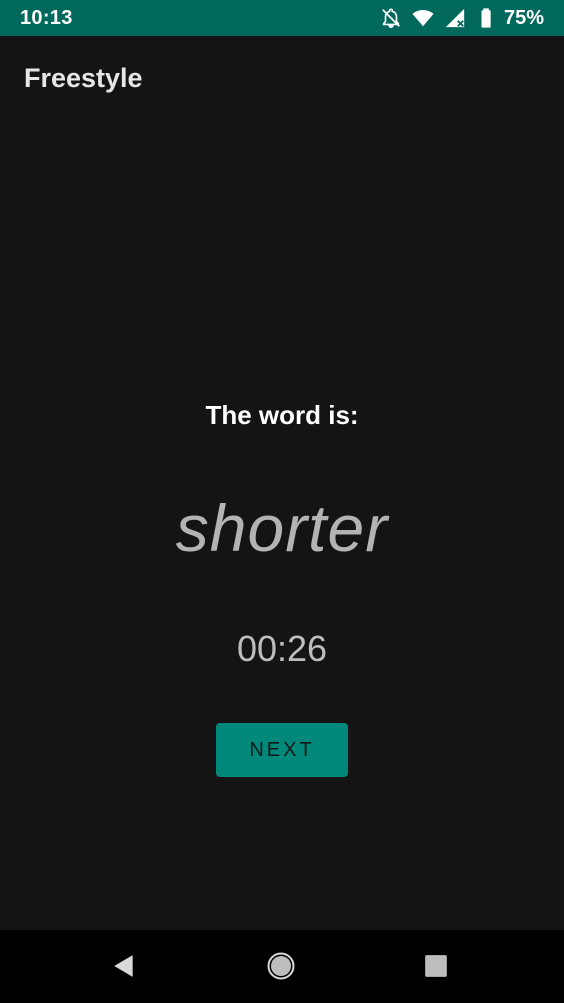  What do you see at coordinates (455, 18) in the screenshot?
I see `signal-icon` at bounding box center [455, 18].